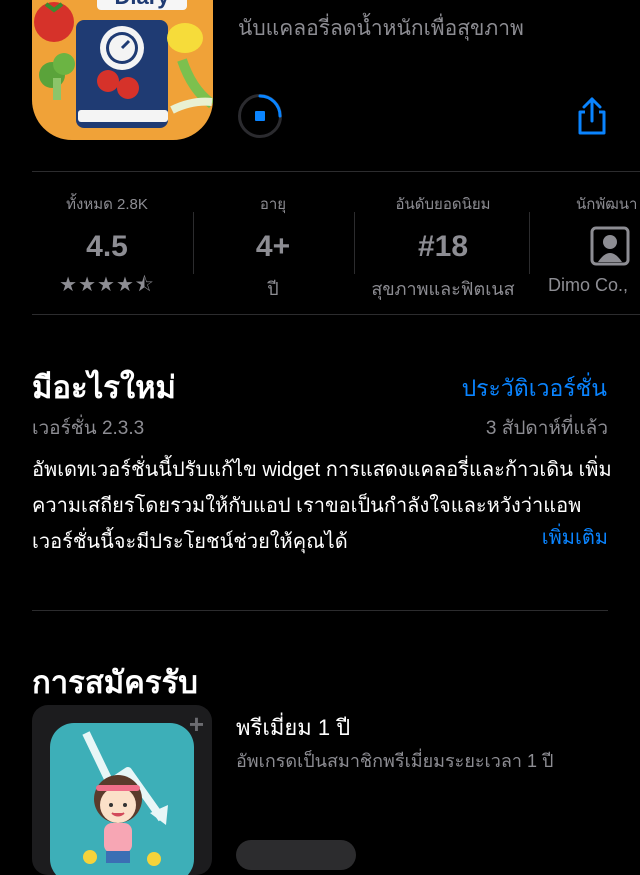 The image size is (640, 875). I want to click on age-value: 4+, so click(273, 246).